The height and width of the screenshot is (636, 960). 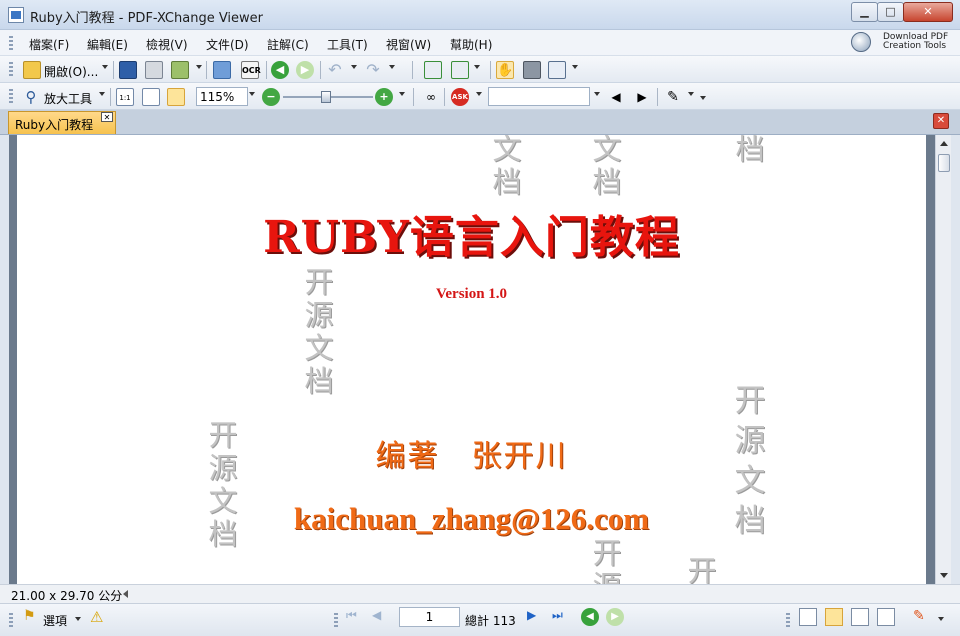 I want to click on document-title: RUBY语言入门教程, so click(x=471, y=237).